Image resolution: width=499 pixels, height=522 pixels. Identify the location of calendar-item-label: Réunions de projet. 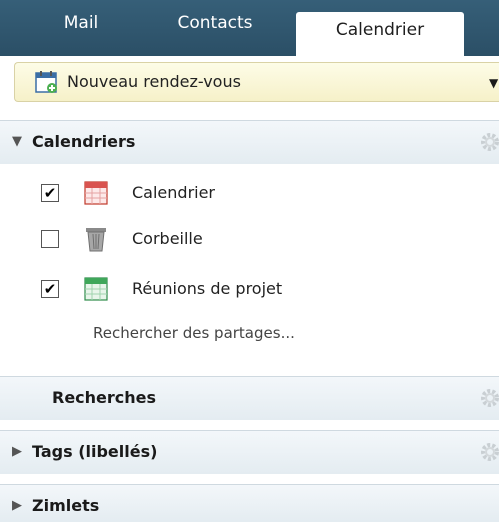
(207, 288).